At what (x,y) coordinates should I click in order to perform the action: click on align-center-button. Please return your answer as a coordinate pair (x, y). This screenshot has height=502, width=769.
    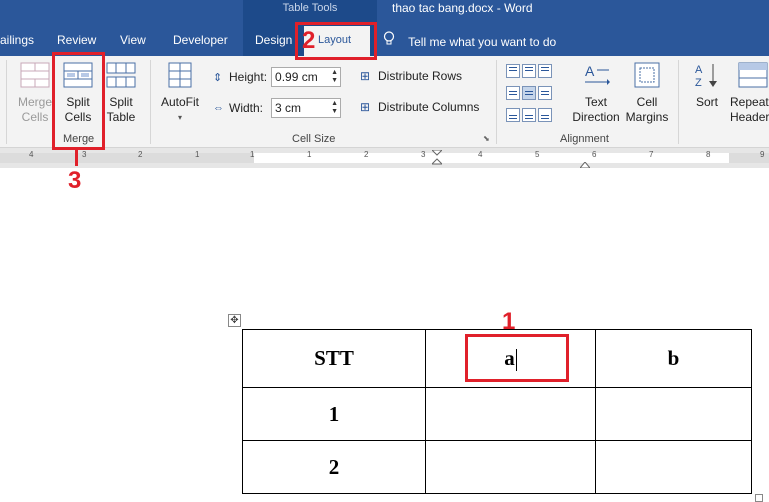
    Looking at the image, I should click on (529, 93).